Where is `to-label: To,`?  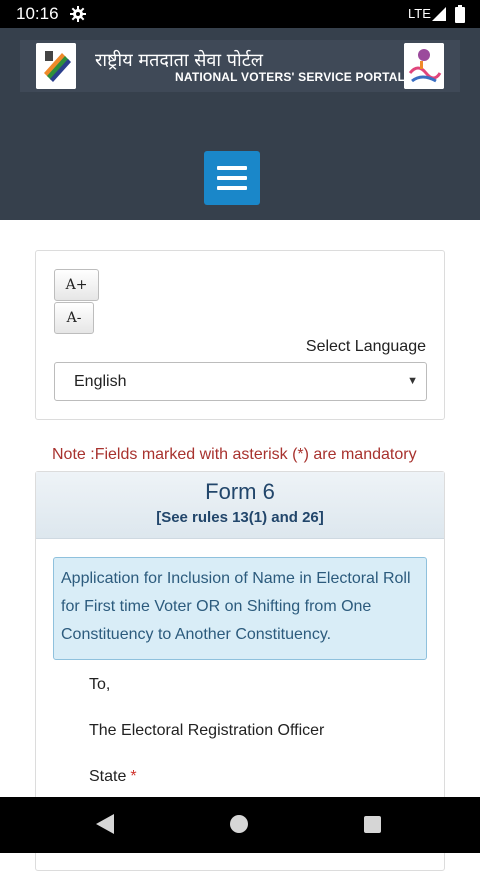 to-label: To, is located at coordinates (100, 684).